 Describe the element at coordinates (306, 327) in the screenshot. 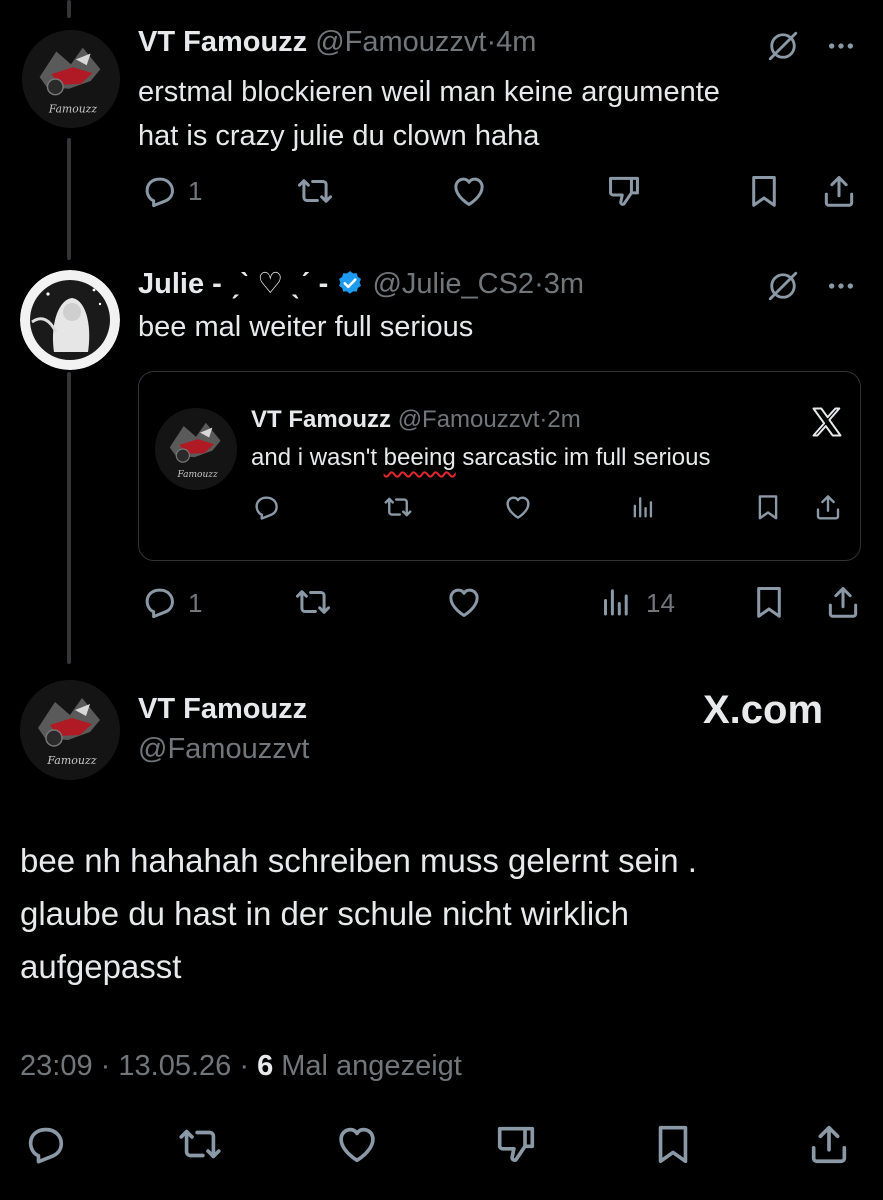

I see `tweet-2-text: bee mal weiter full serious` at that location.